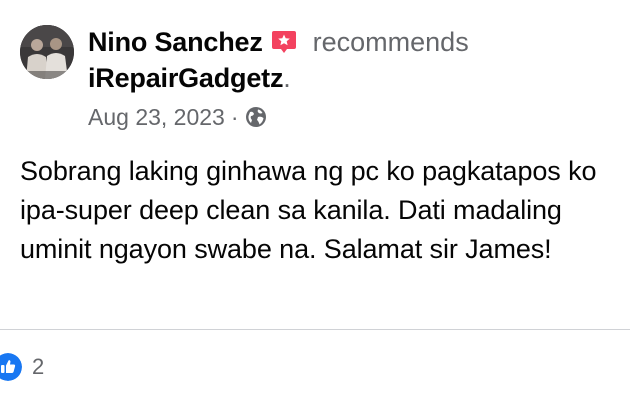 The width and height of the screenshot is (630, 403). Describe the element at coordinates (256, 117) in the screenshot. I see `globe-icon` at that location.